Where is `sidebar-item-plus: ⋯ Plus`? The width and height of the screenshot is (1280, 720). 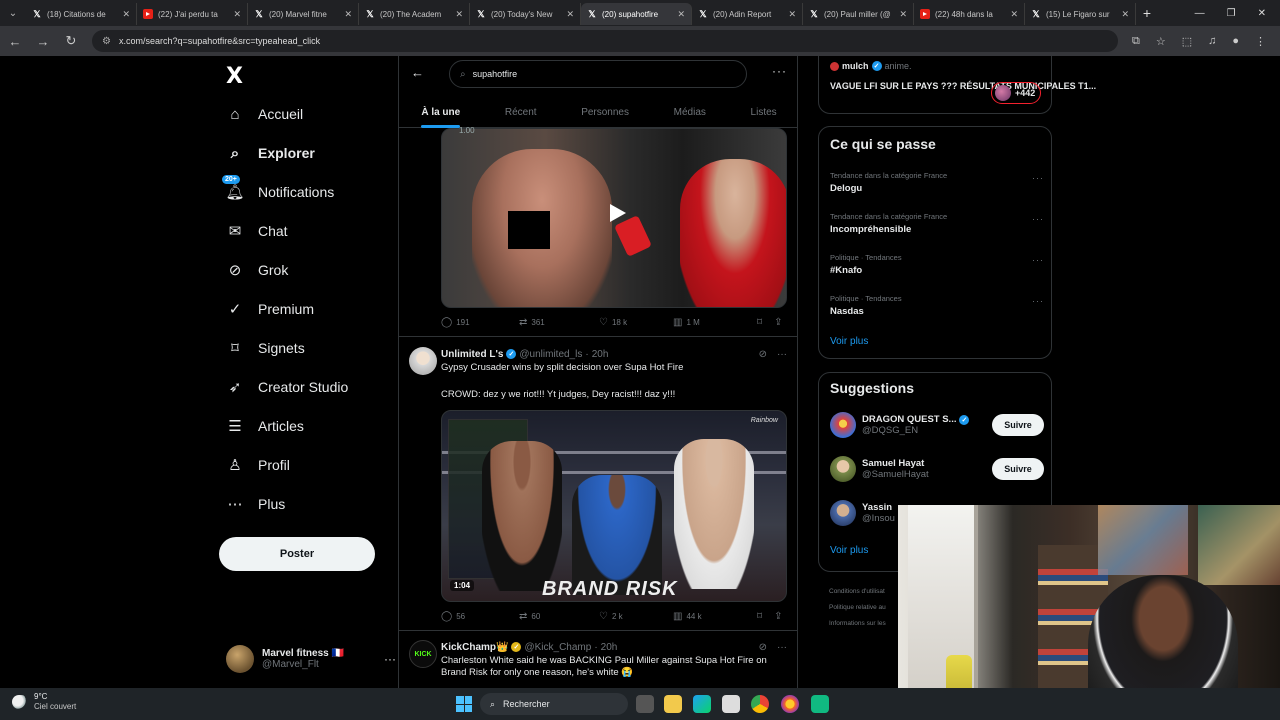 sidebar-item-plus: ⋯ Plus is located at coordinates (256, 504).